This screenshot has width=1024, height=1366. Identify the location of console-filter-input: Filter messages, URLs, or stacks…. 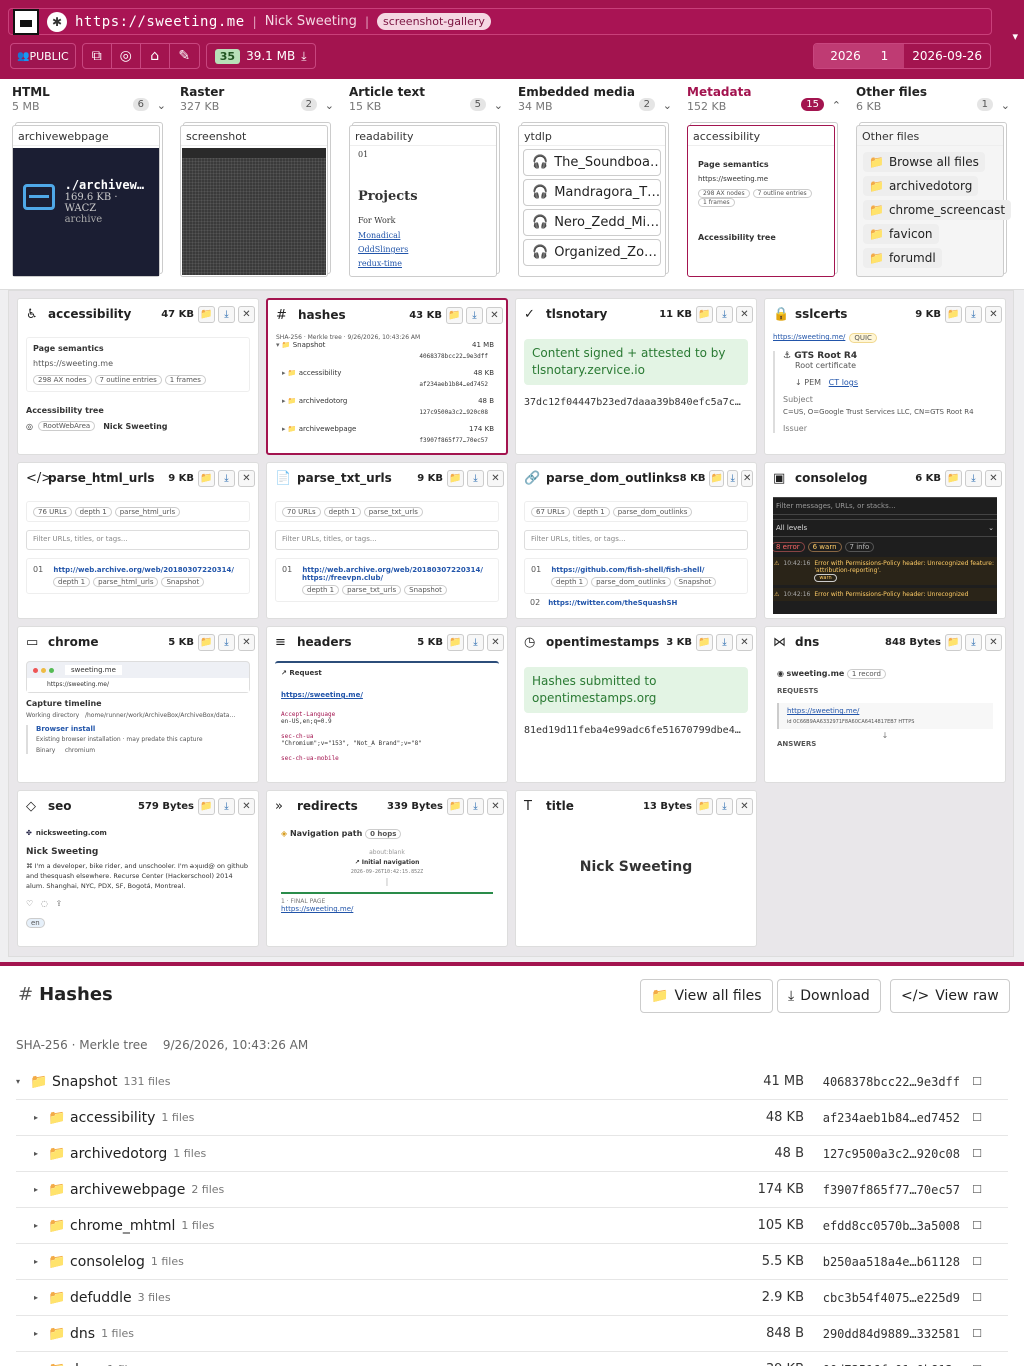
(885, 506).